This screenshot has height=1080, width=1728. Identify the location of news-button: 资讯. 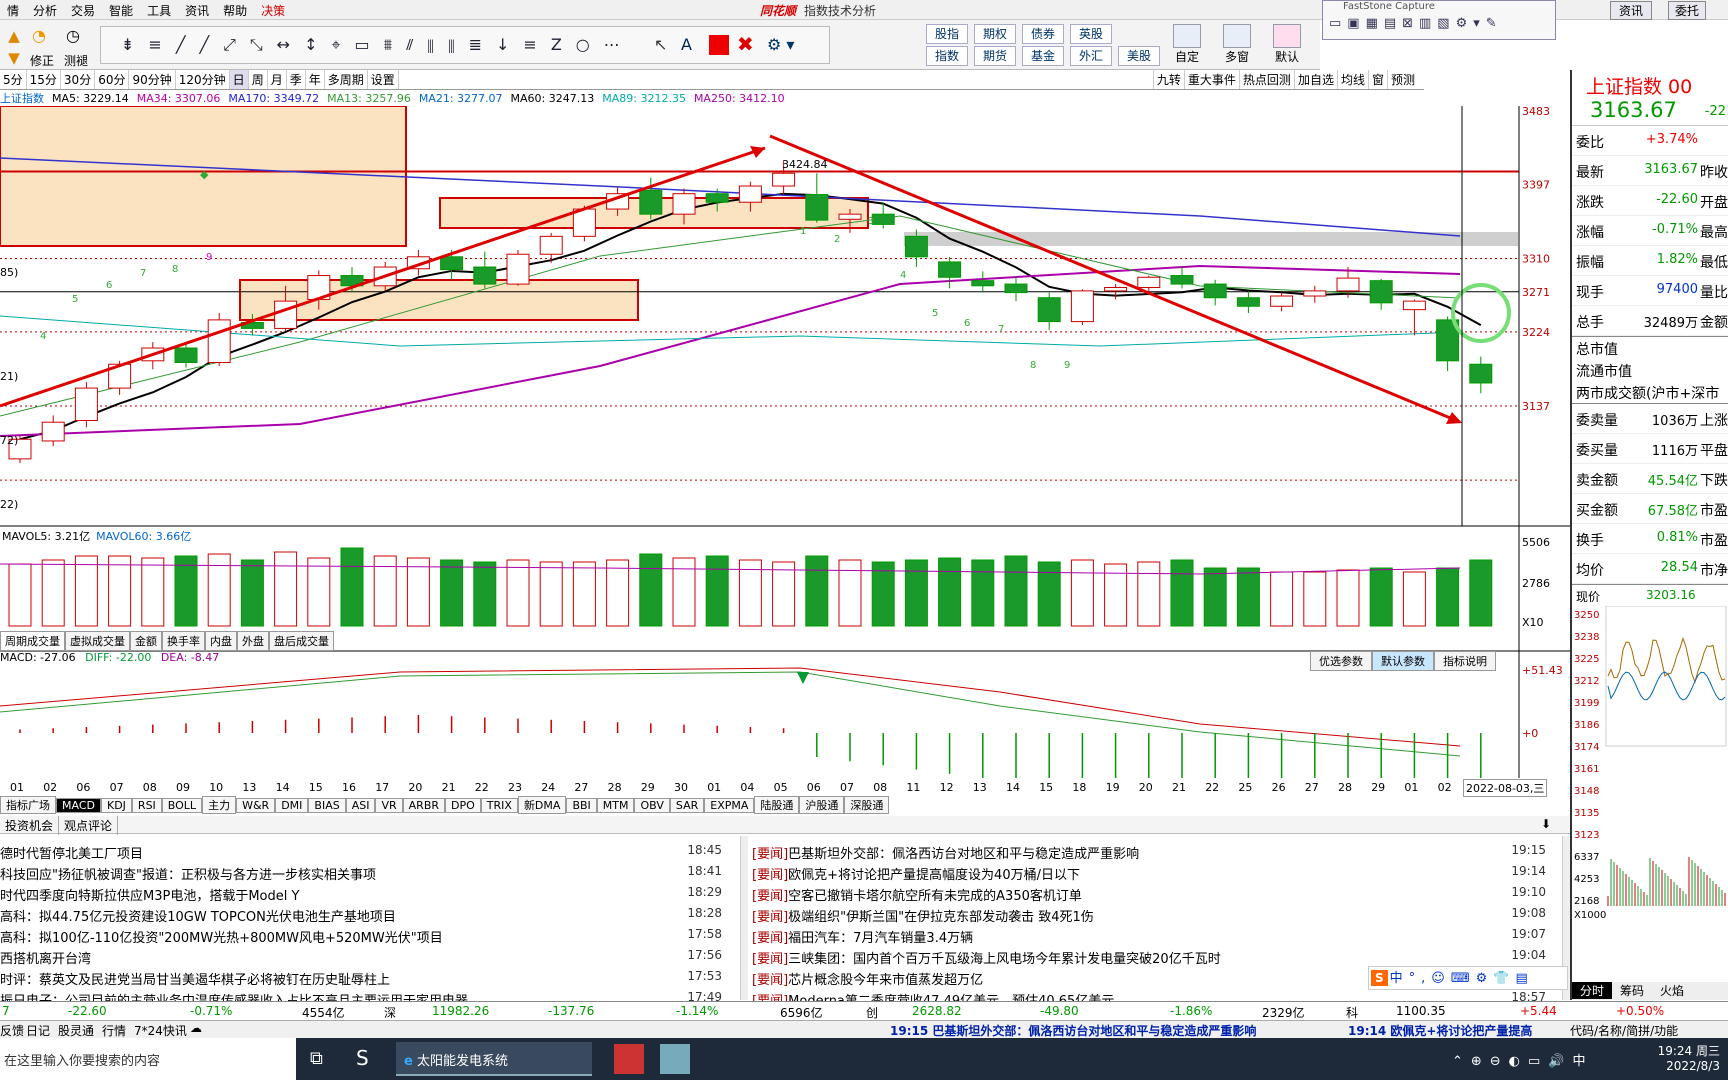
(1631, 10).